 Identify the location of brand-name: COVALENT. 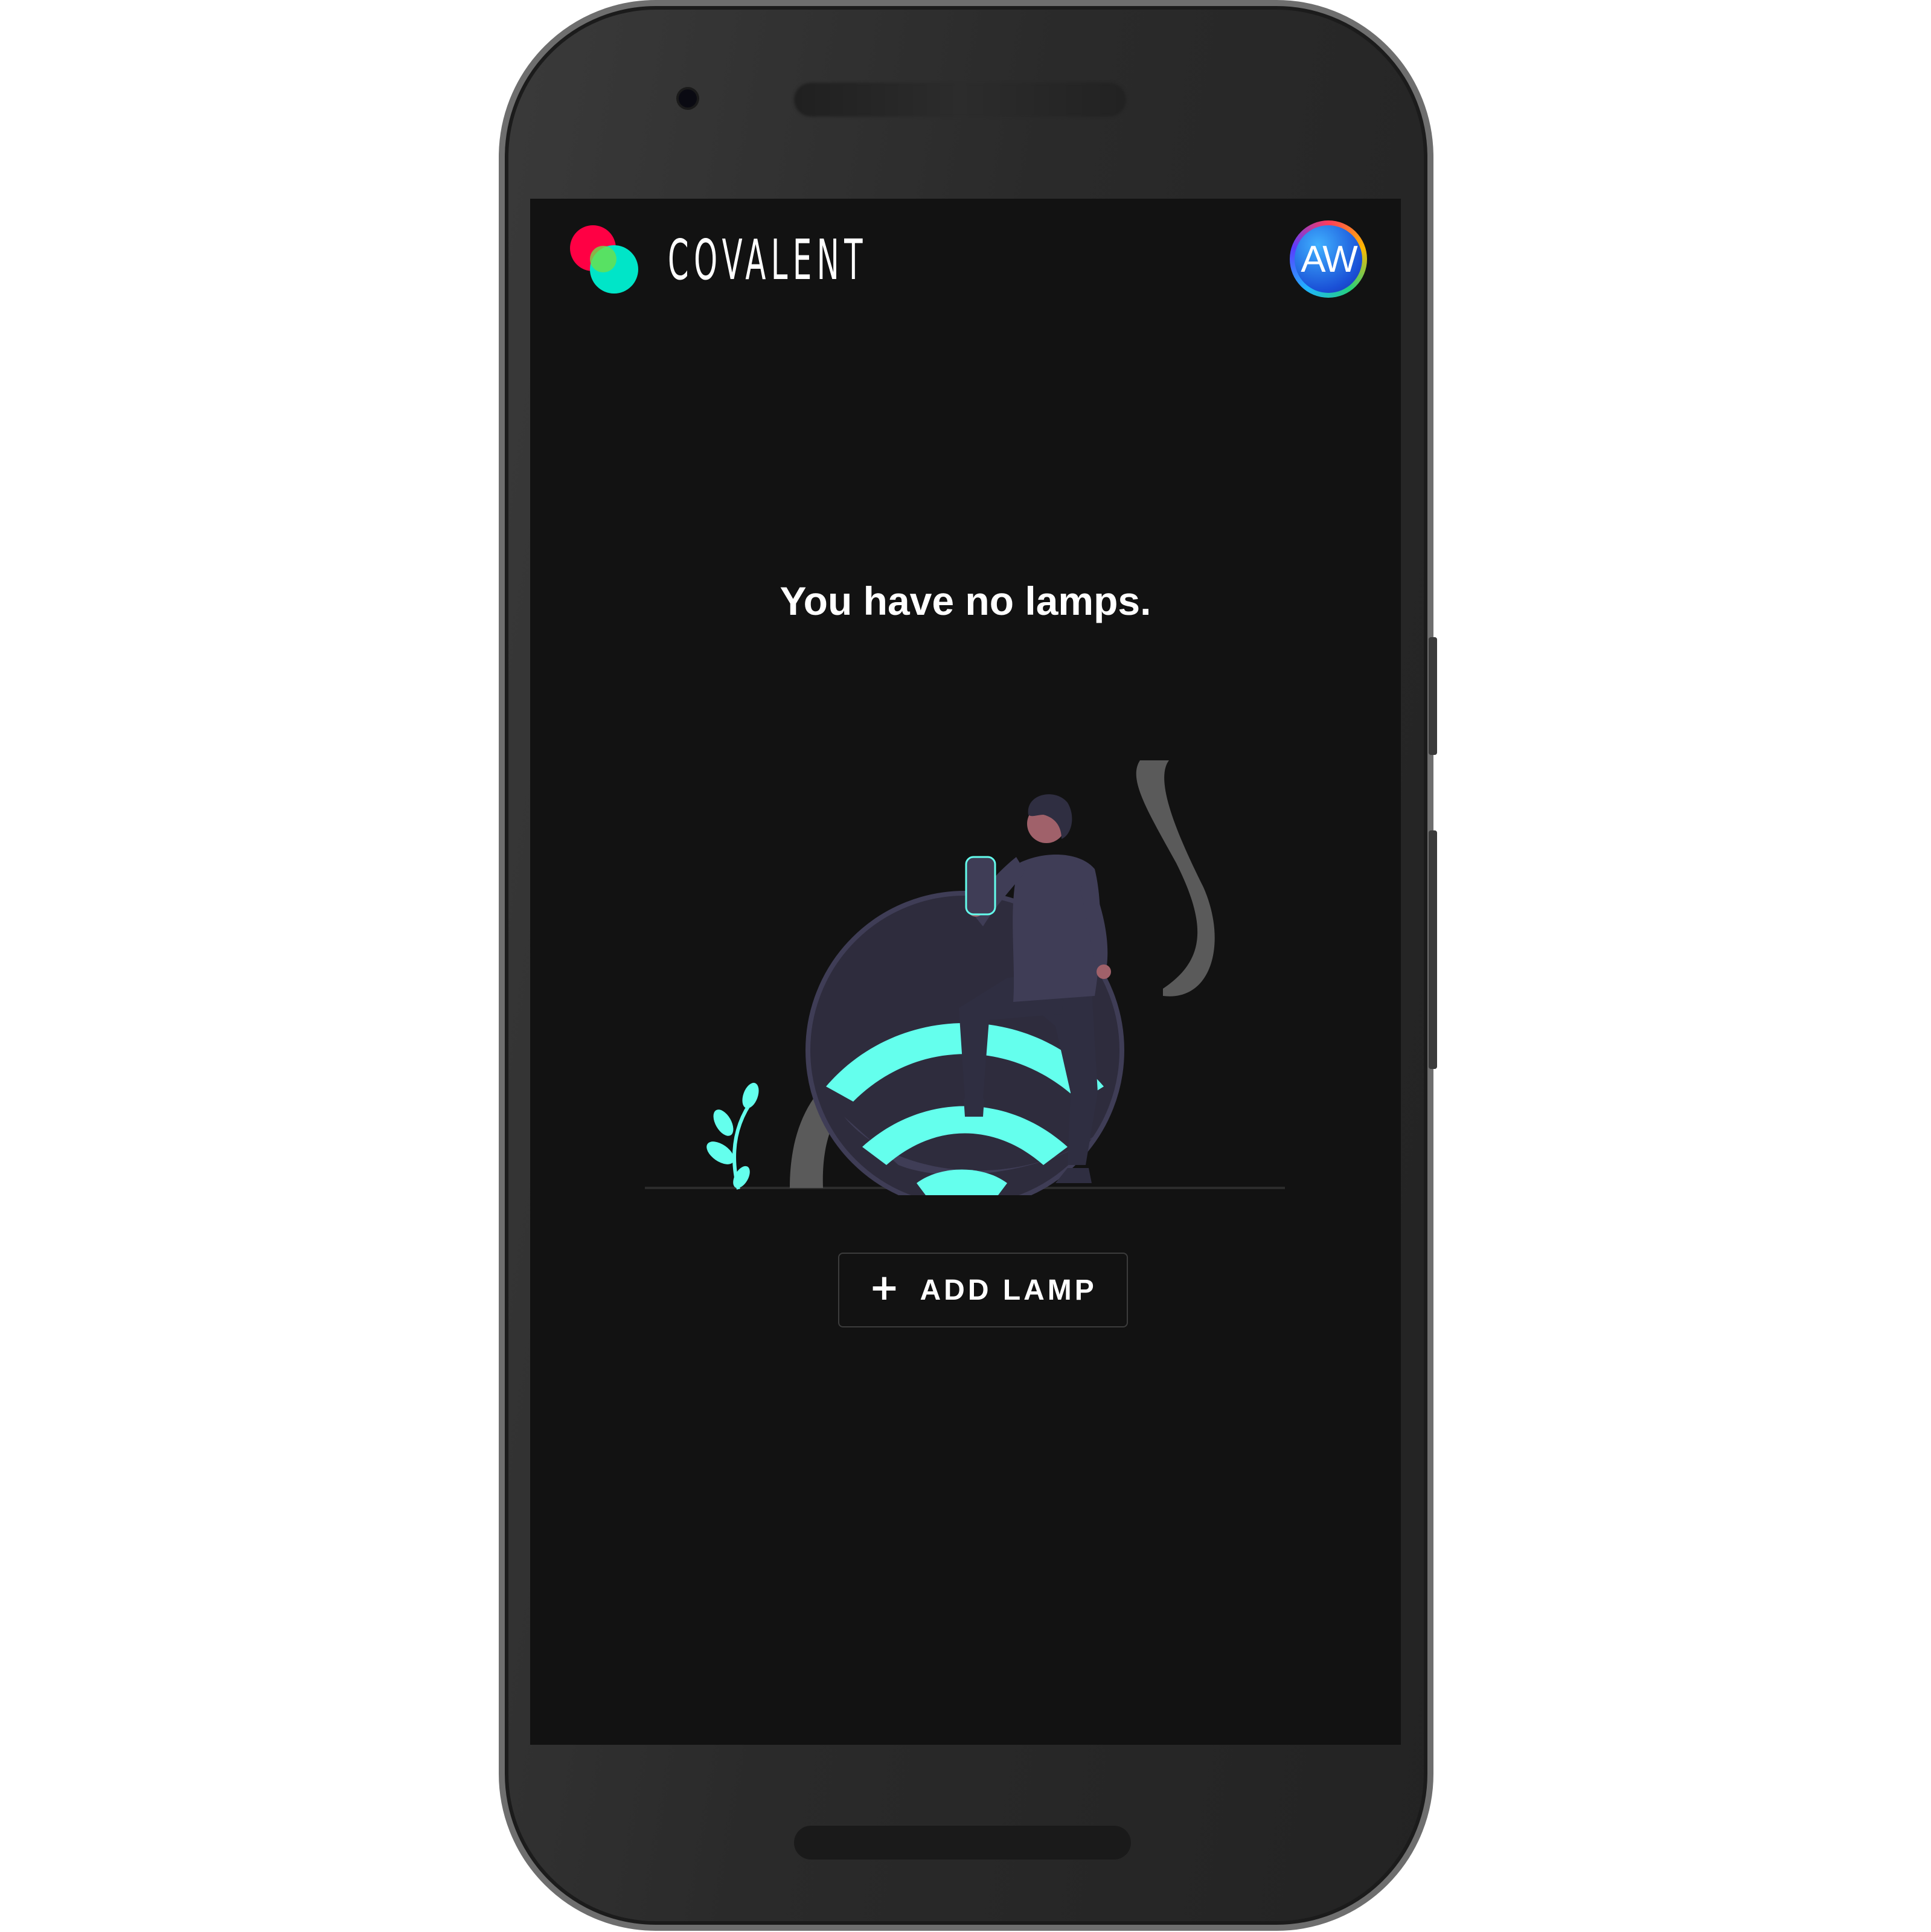
(768, 260).